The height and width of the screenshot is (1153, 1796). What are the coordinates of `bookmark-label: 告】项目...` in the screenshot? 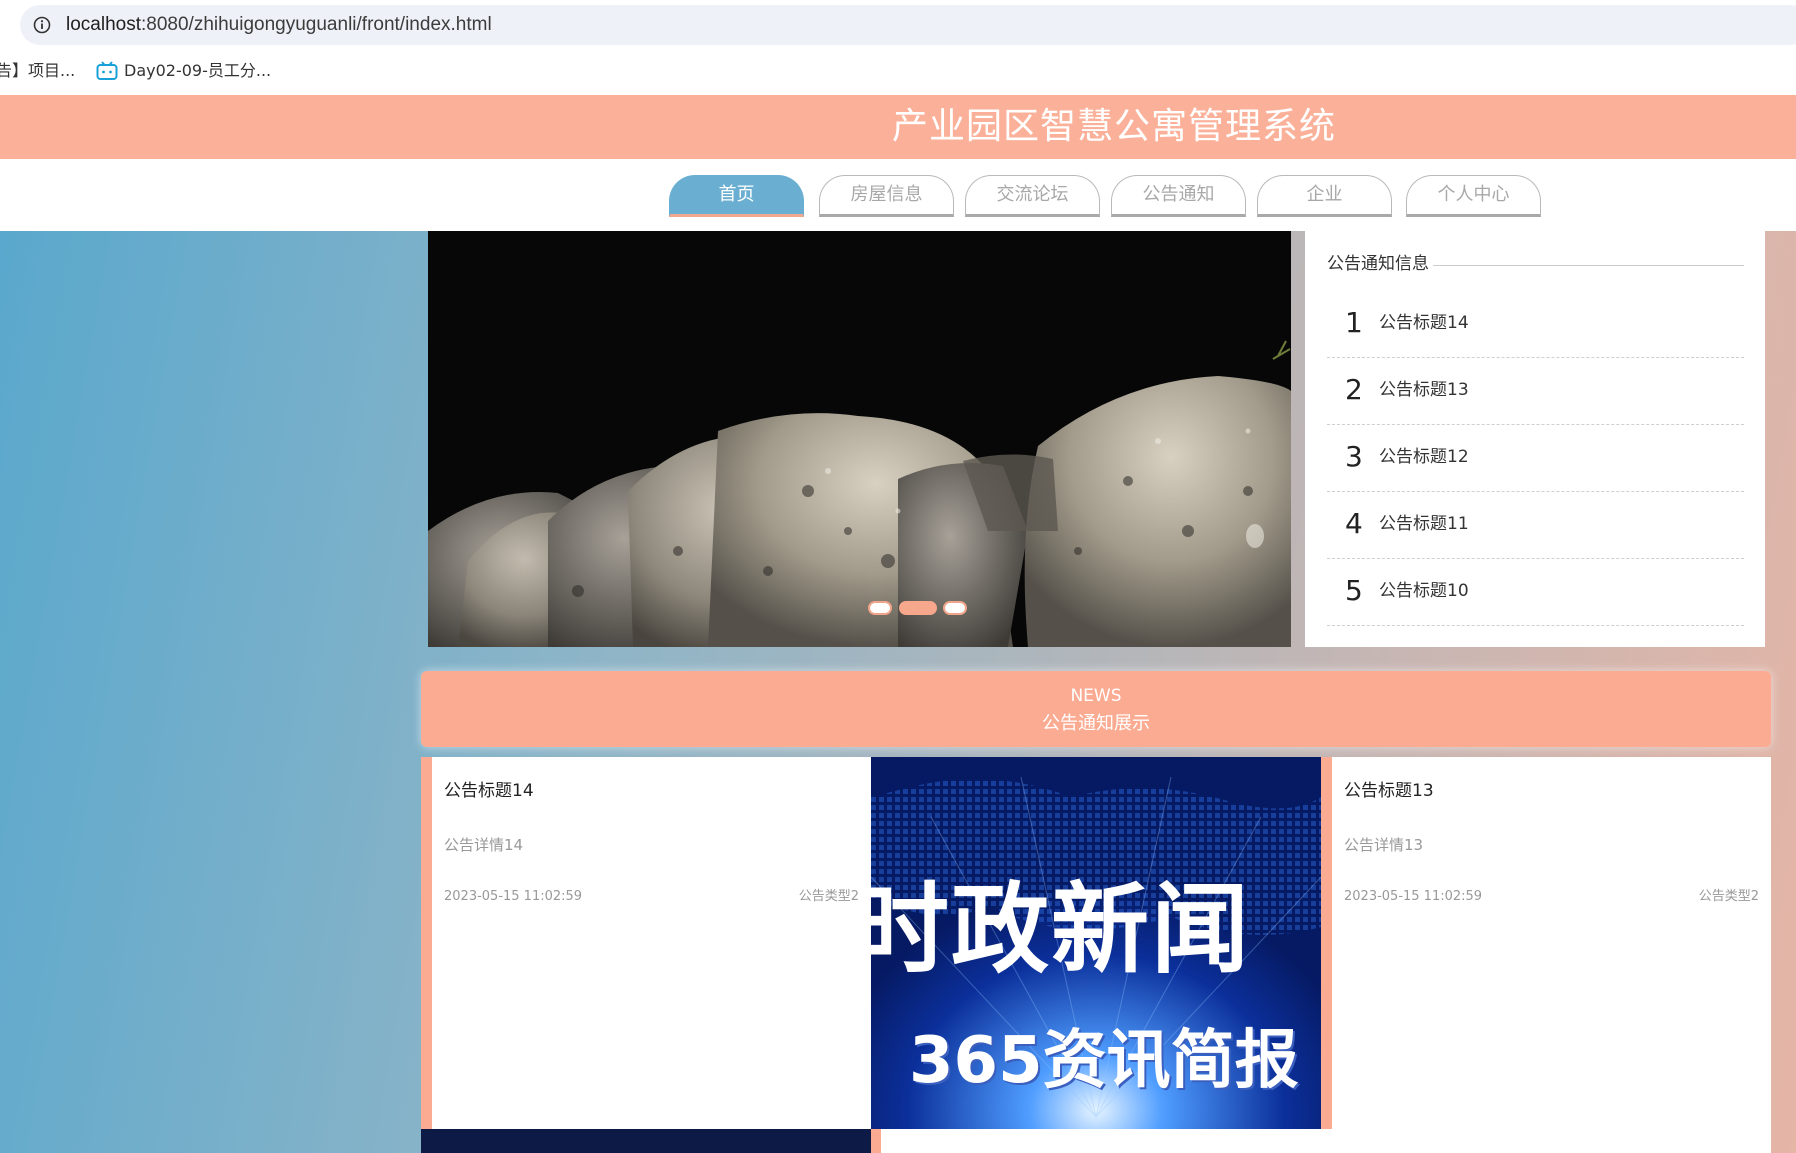 It's located at (38, 70).